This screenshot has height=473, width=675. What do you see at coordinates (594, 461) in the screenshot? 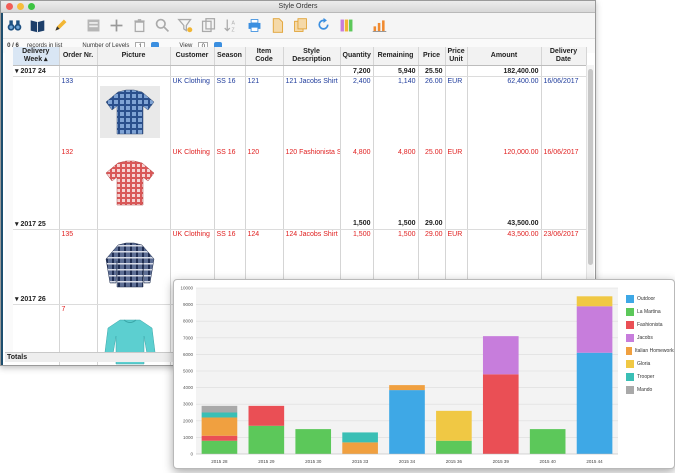
I see `x-tick-label: 2015 44` at bounding box center [594, 461].